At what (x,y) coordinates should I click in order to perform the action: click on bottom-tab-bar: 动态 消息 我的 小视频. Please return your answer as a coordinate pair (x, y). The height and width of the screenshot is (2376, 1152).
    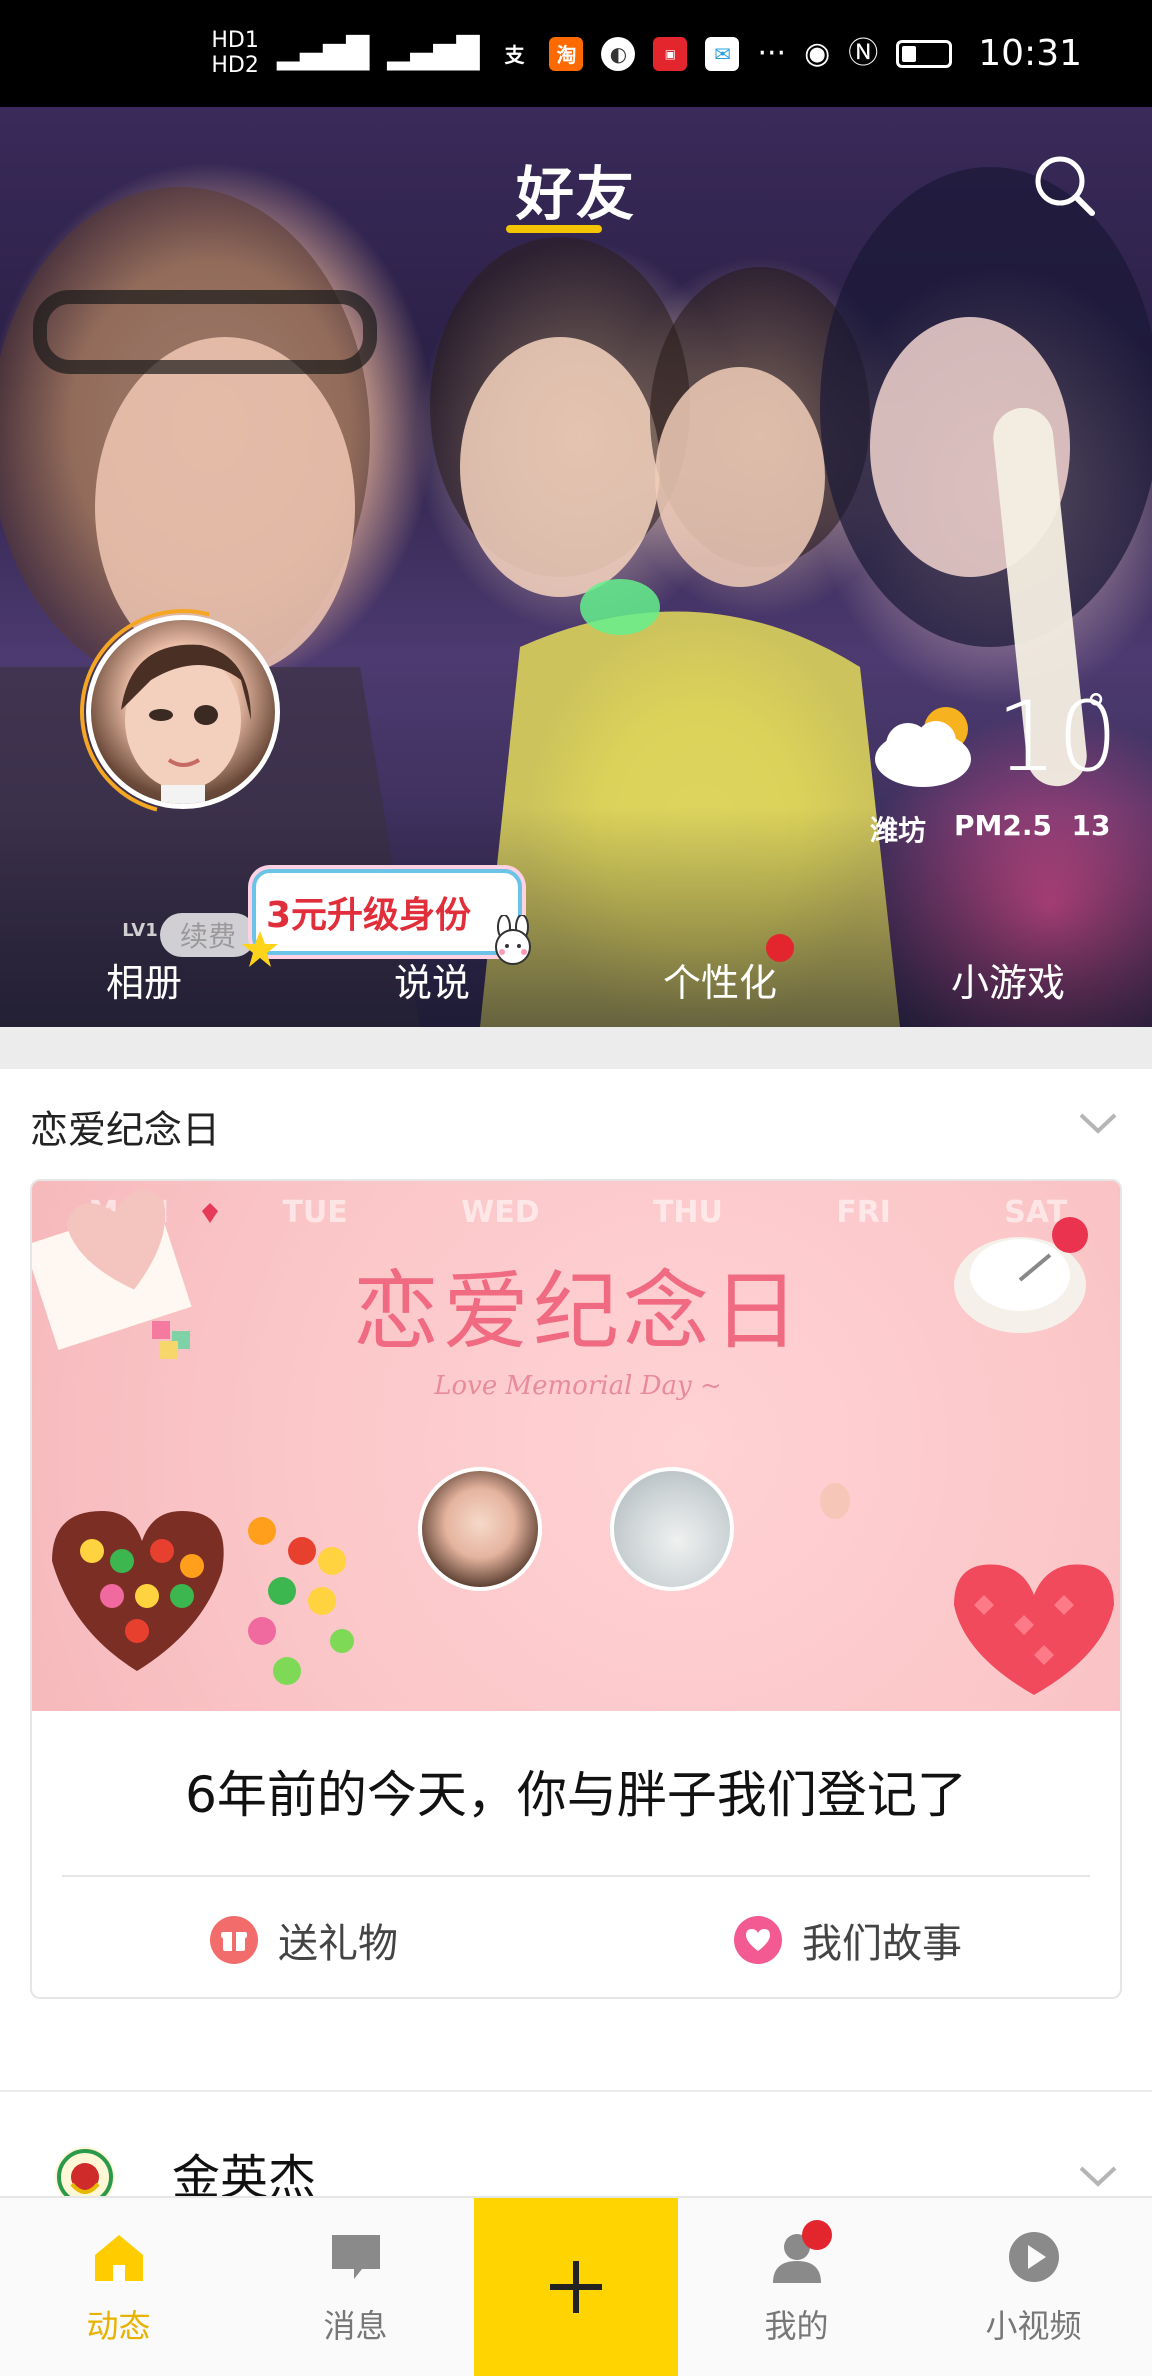
    Looking at the image, I should click on (576, 2286).